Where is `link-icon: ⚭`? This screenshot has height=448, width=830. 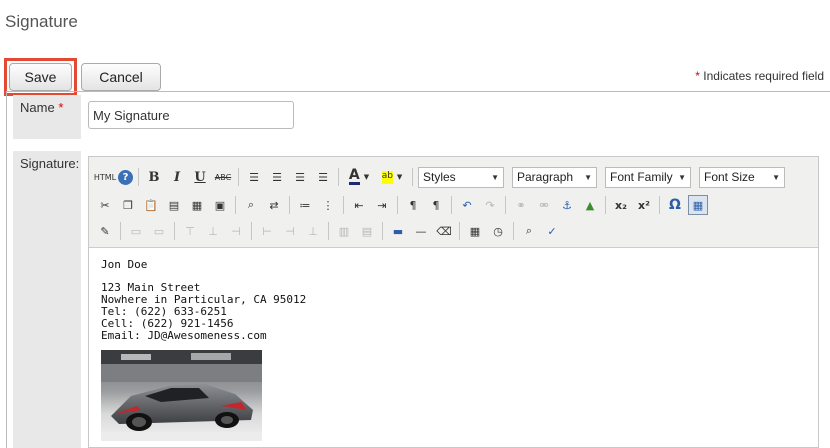 link-icon: ⚭ is located at coordinates (521, 205).